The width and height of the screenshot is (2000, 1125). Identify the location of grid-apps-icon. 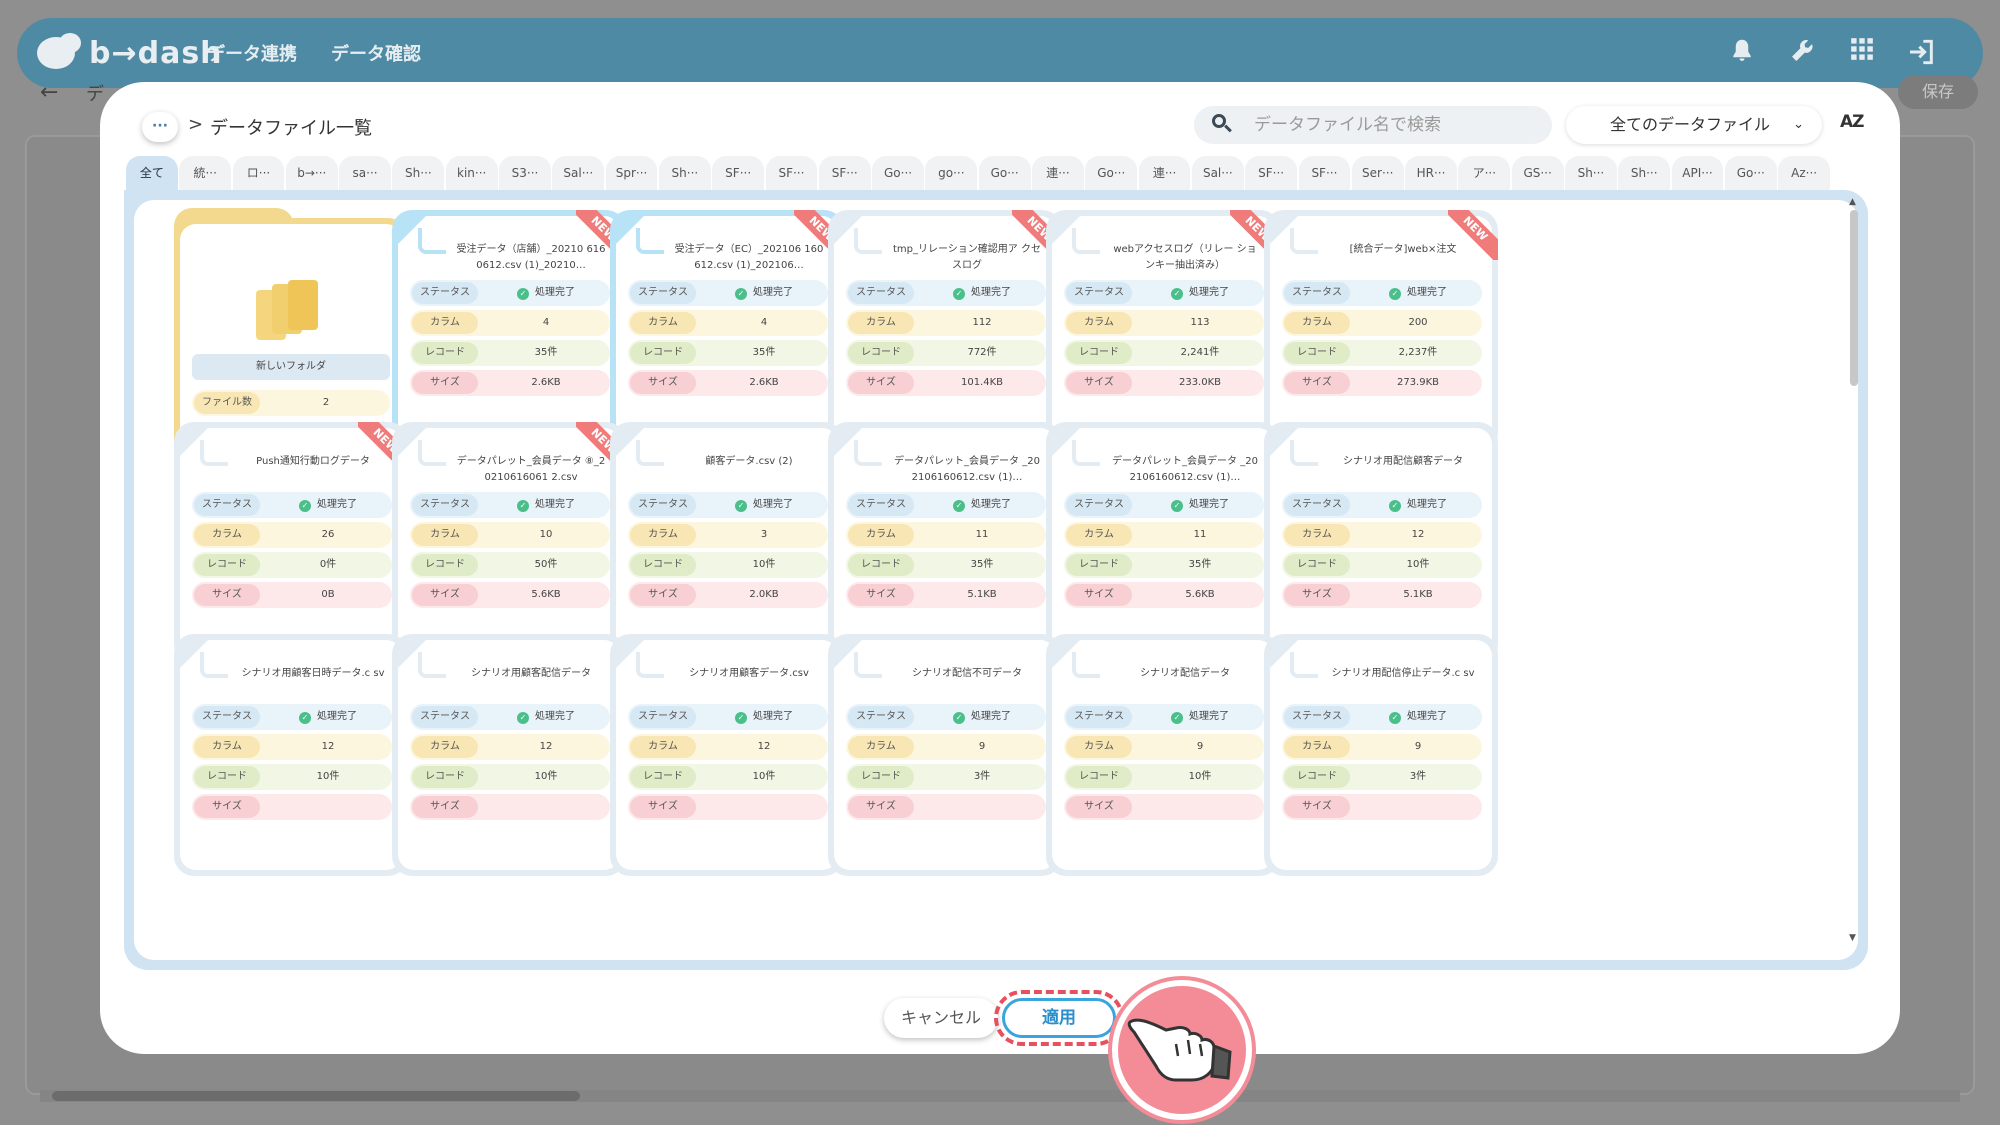
(1862, 53).